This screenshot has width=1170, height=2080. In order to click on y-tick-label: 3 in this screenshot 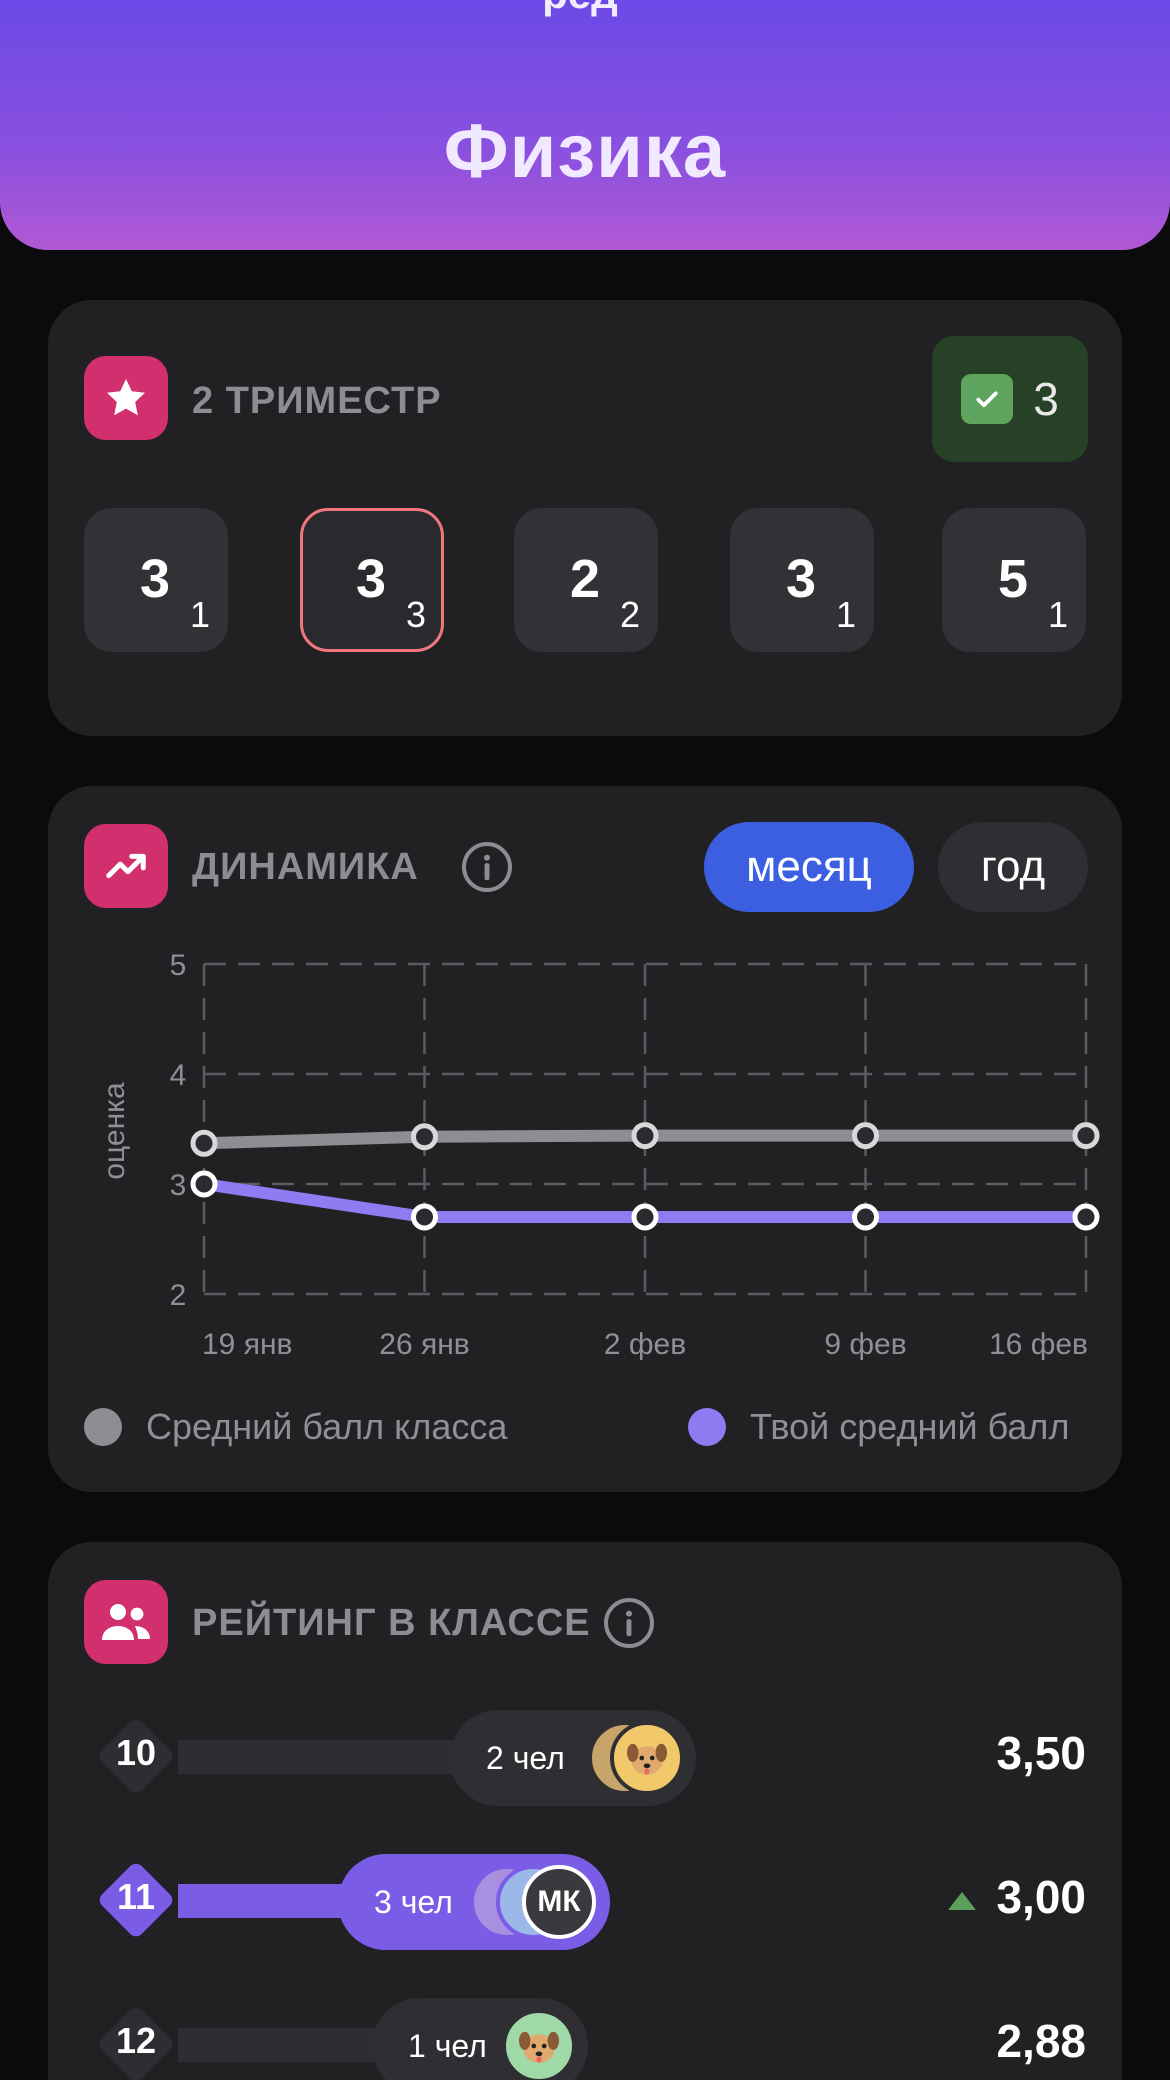, I will do `click(178, 1185)`.